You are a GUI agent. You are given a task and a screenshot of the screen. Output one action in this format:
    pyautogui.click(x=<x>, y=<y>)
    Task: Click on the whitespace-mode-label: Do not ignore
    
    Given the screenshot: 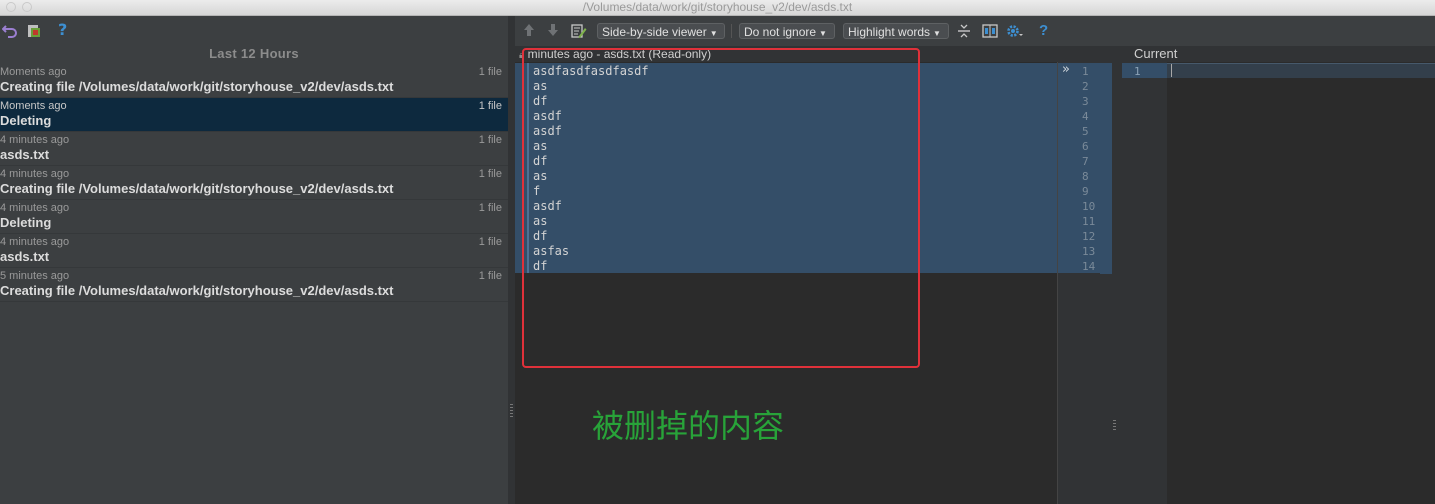 What is the action you would take?
    pyautogui.click(x=780, y=32)
    